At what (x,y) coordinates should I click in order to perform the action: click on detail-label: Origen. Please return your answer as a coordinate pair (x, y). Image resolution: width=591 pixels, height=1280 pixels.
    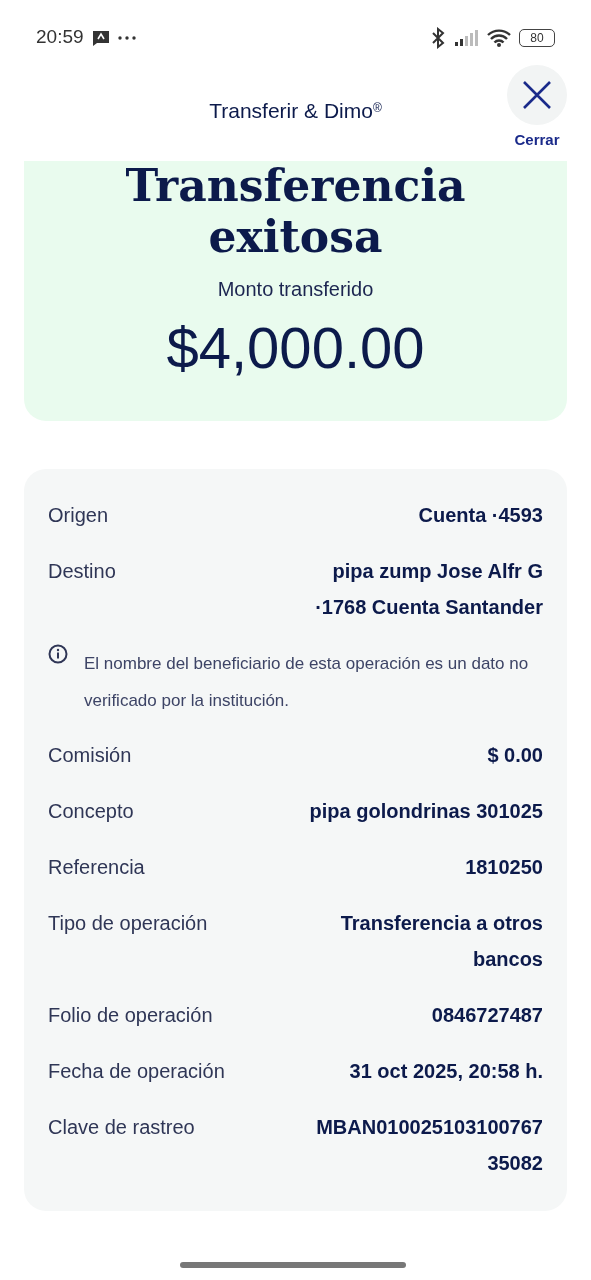
    Looking at the image, I should click on (78, 516).